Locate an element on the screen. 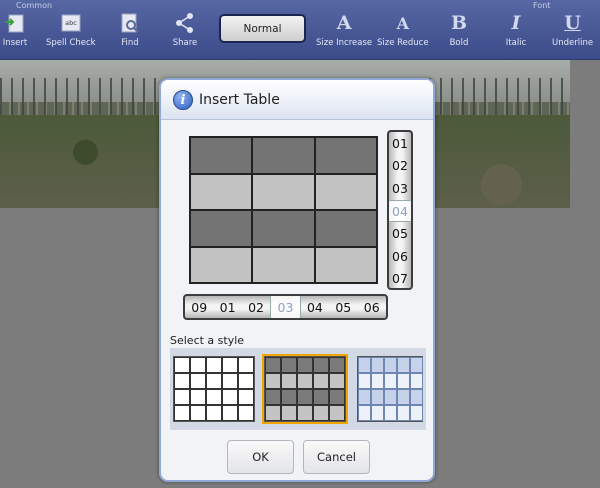 The image size is (600, 488). share-button: Share is located at coordinates (185, 31).